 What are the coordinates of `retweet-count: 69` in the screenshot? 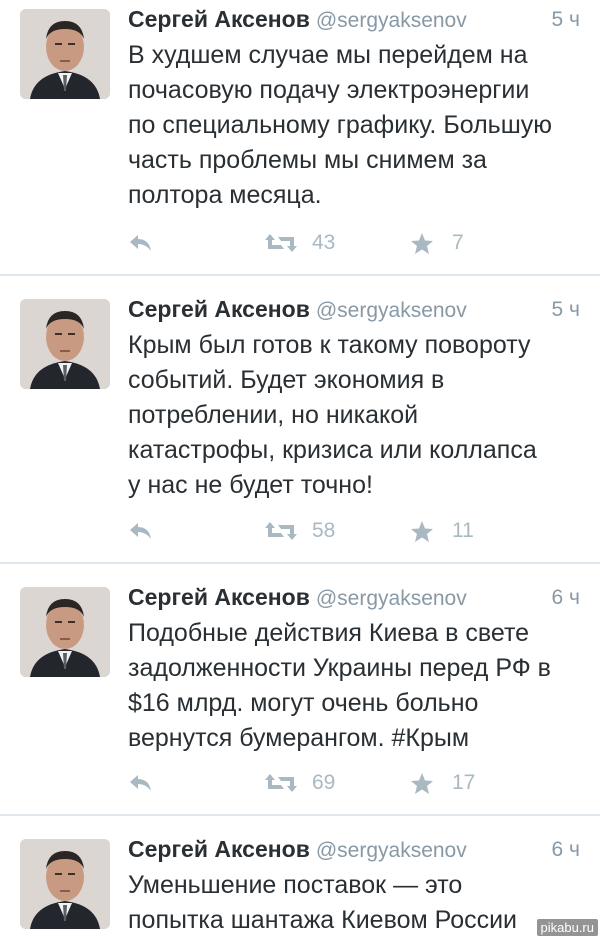 It's located at (324, 782).